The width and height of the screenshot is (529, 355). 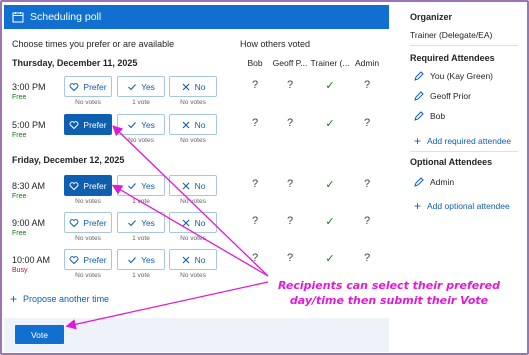 I want to click on add-optional-attendee-link: + Add optional attendee, so click(x=462, y=206).